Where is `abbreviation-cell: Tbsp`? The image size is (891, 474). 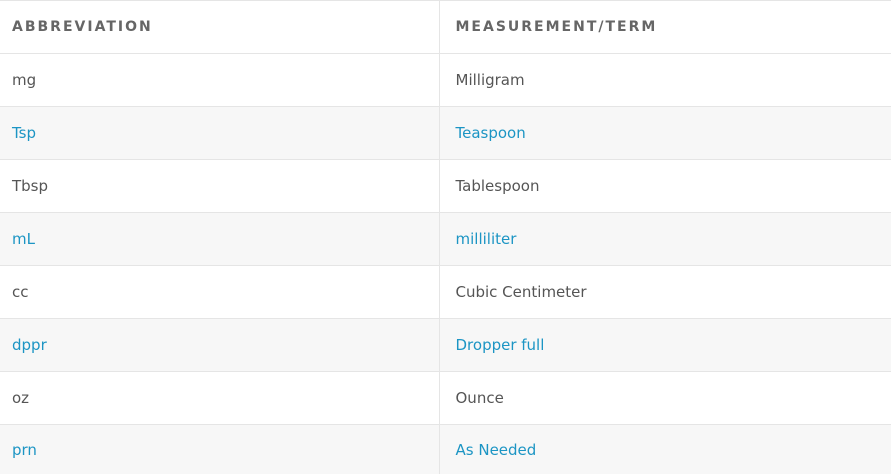
abbreviation-cell: Tbsp is located at coordinates (219, 186).